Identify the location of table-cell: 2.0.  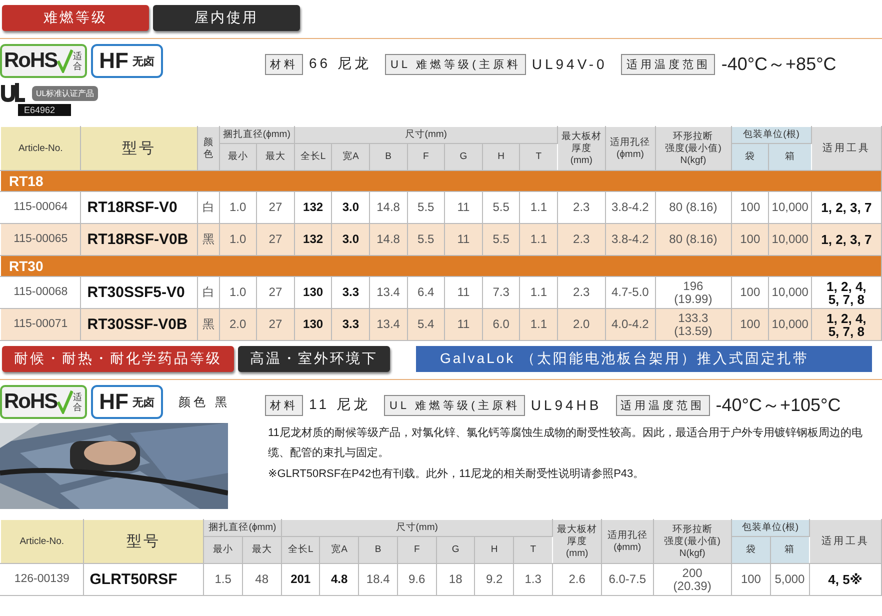
(238, 324).